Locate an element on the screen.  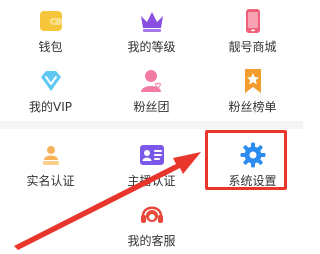
diamond-icon is located at coordinates (50, 81).